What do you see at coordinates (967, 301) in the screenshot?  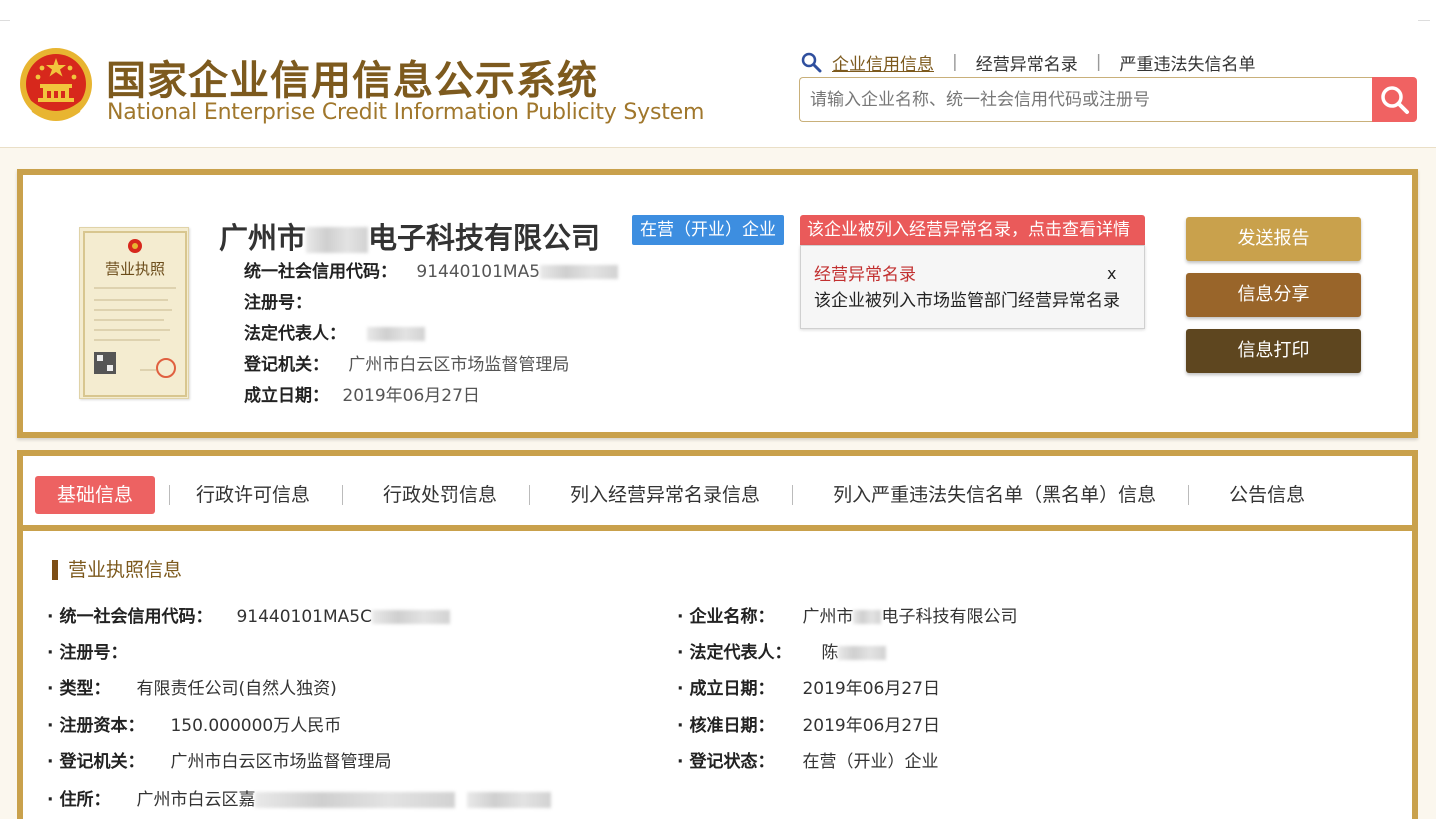 I see `popup-text: 该企业被列入市场监管部门经营异常名录` at bounding box center [967, 301].